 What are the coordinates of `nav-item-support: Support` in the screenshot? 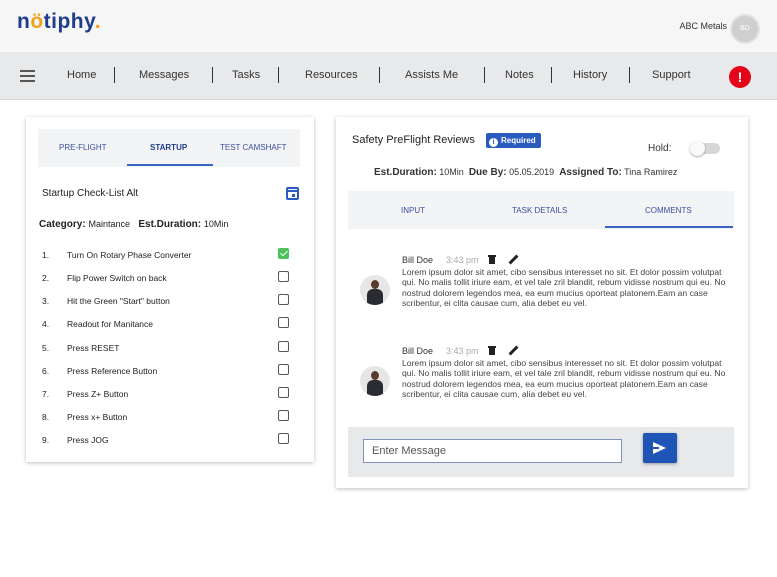 It's located at (671, 75).